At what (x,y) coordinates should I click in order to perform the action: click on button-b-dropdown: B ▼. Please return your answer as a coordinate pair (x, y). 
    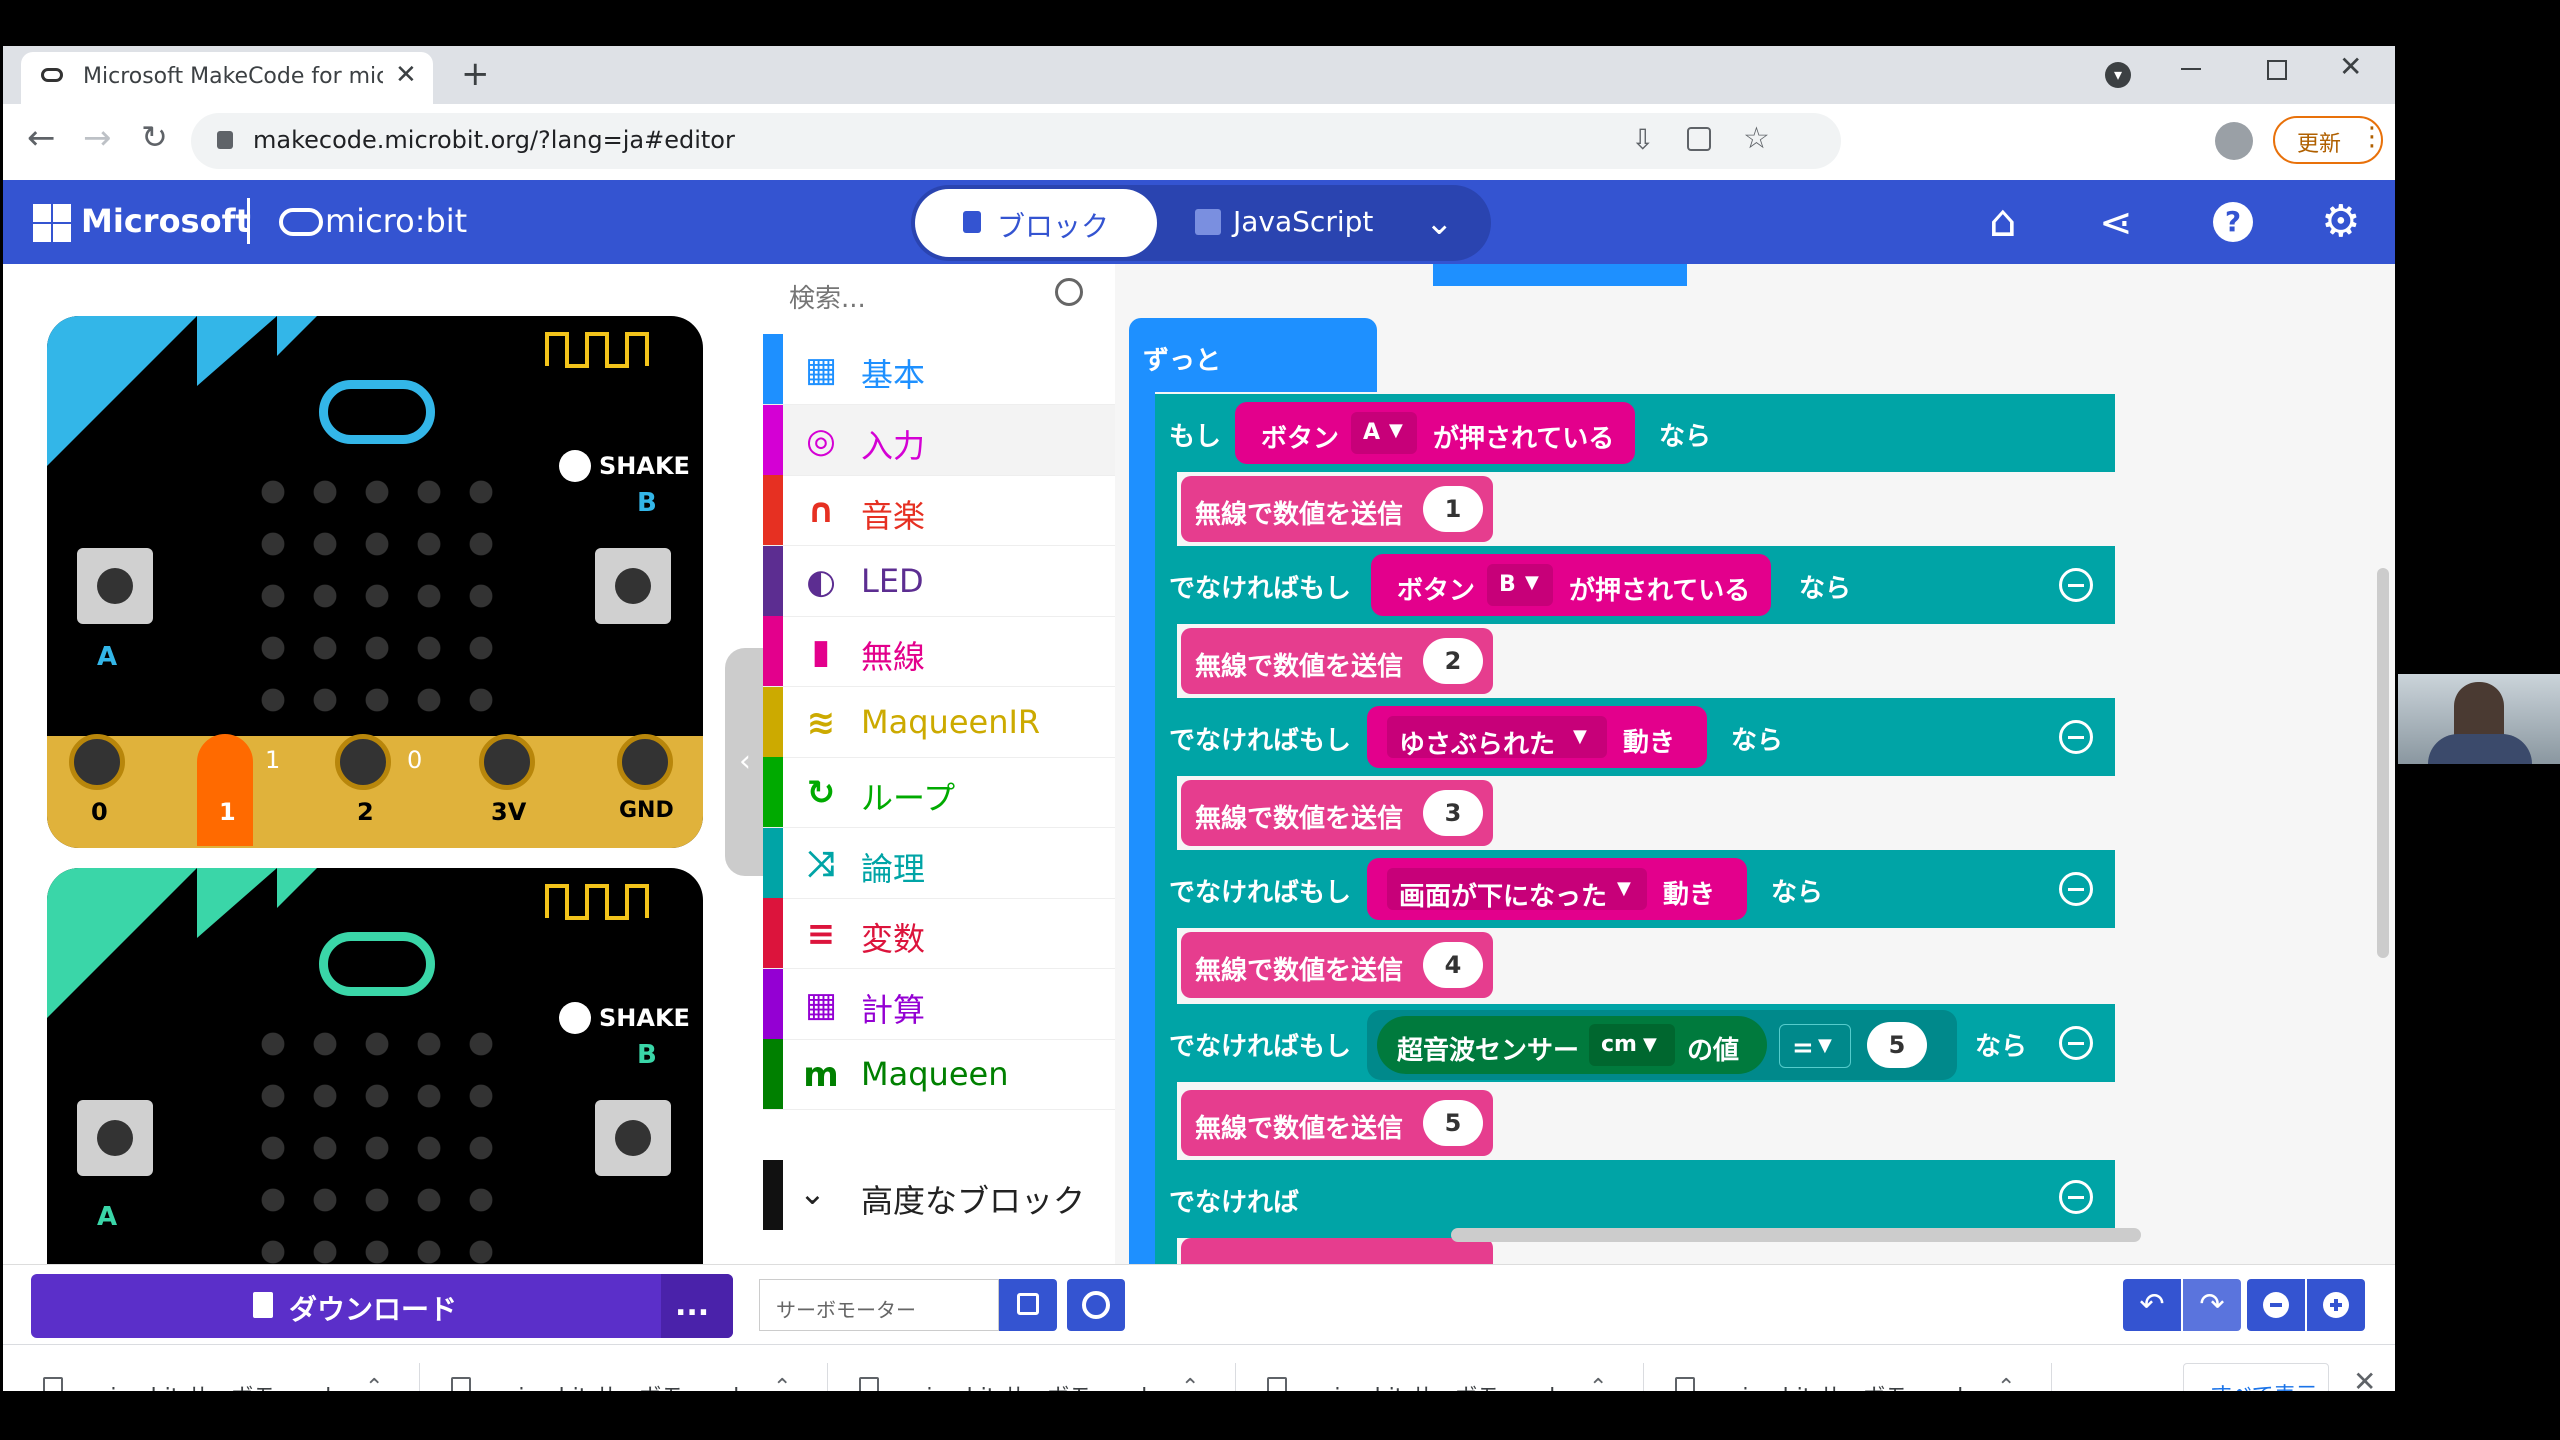
    Looking at the image, I should click on (1520, 585).